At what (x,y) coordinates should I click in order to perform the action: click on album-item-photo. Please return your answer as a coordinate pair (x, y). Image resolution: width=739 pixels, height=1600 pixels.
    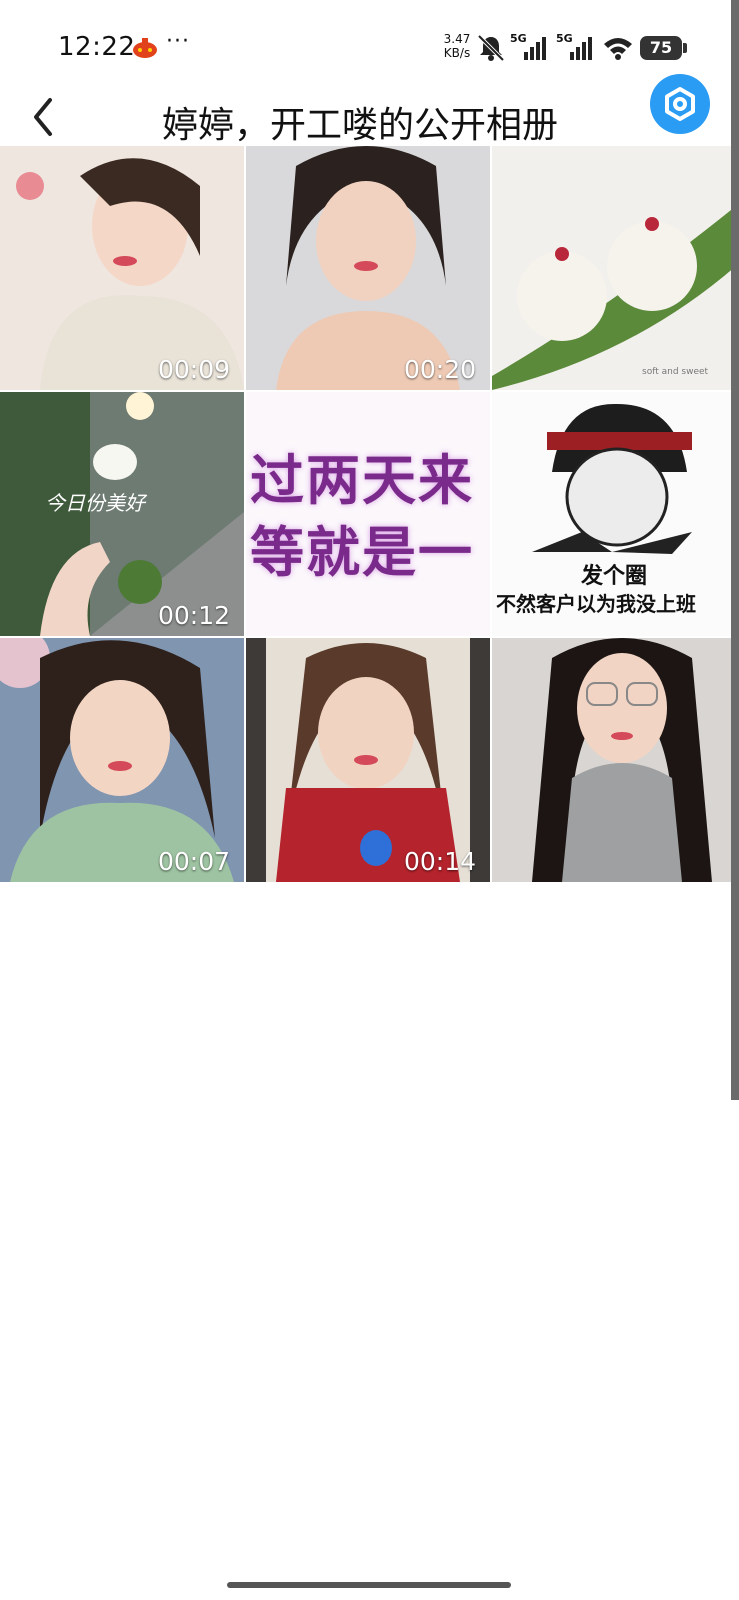
    Looking at the image, I should click on (614, 760).